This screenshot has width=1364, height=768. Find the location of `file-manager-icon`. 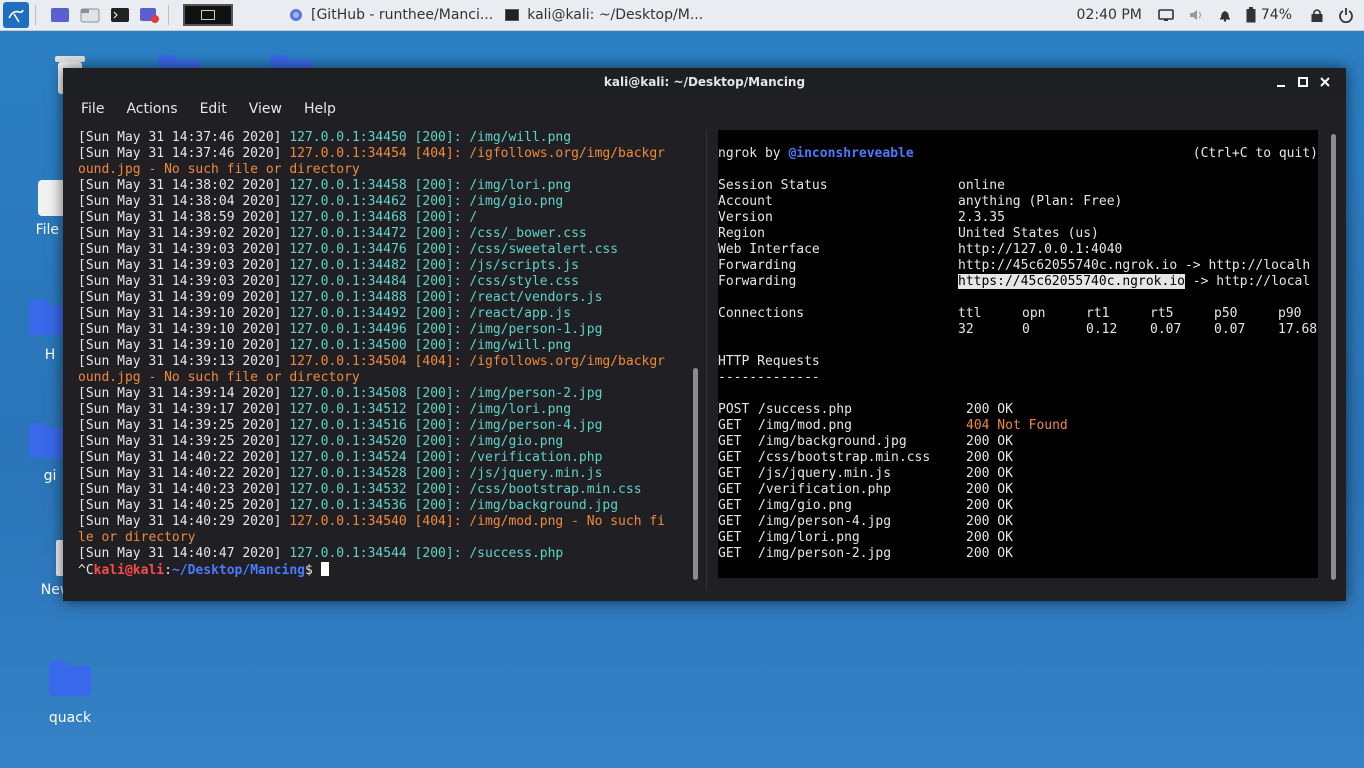

file-manager-icon is located at coordinates (90, 15).